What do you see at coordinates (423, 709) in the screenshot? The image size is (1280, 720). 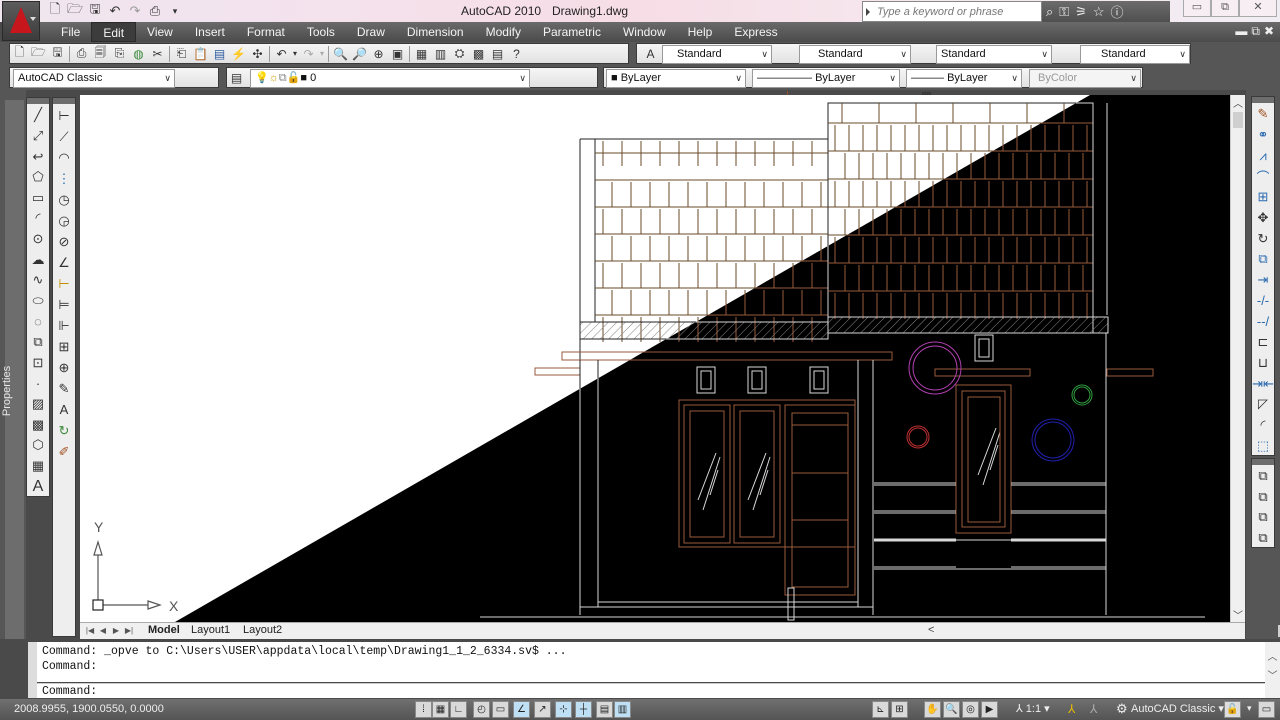 I see `infer-constraints-toggle: ⁞` at bounding box center [423, 709].